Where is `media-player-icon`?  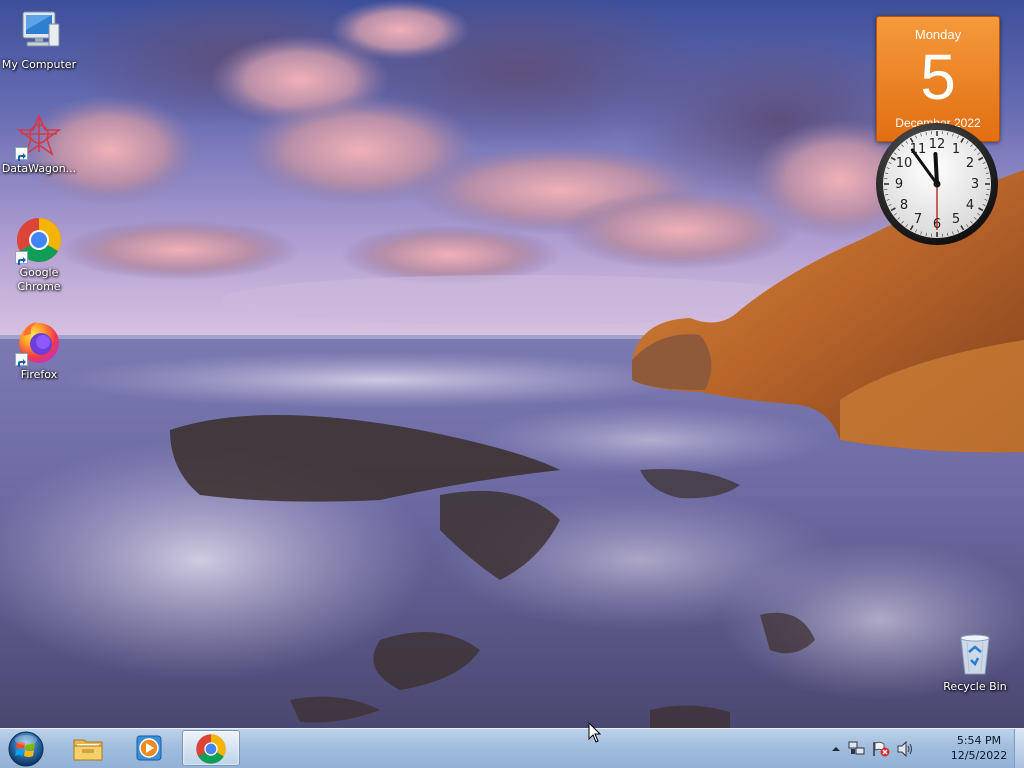
media-player-icon is located at coordinates (149, 748).